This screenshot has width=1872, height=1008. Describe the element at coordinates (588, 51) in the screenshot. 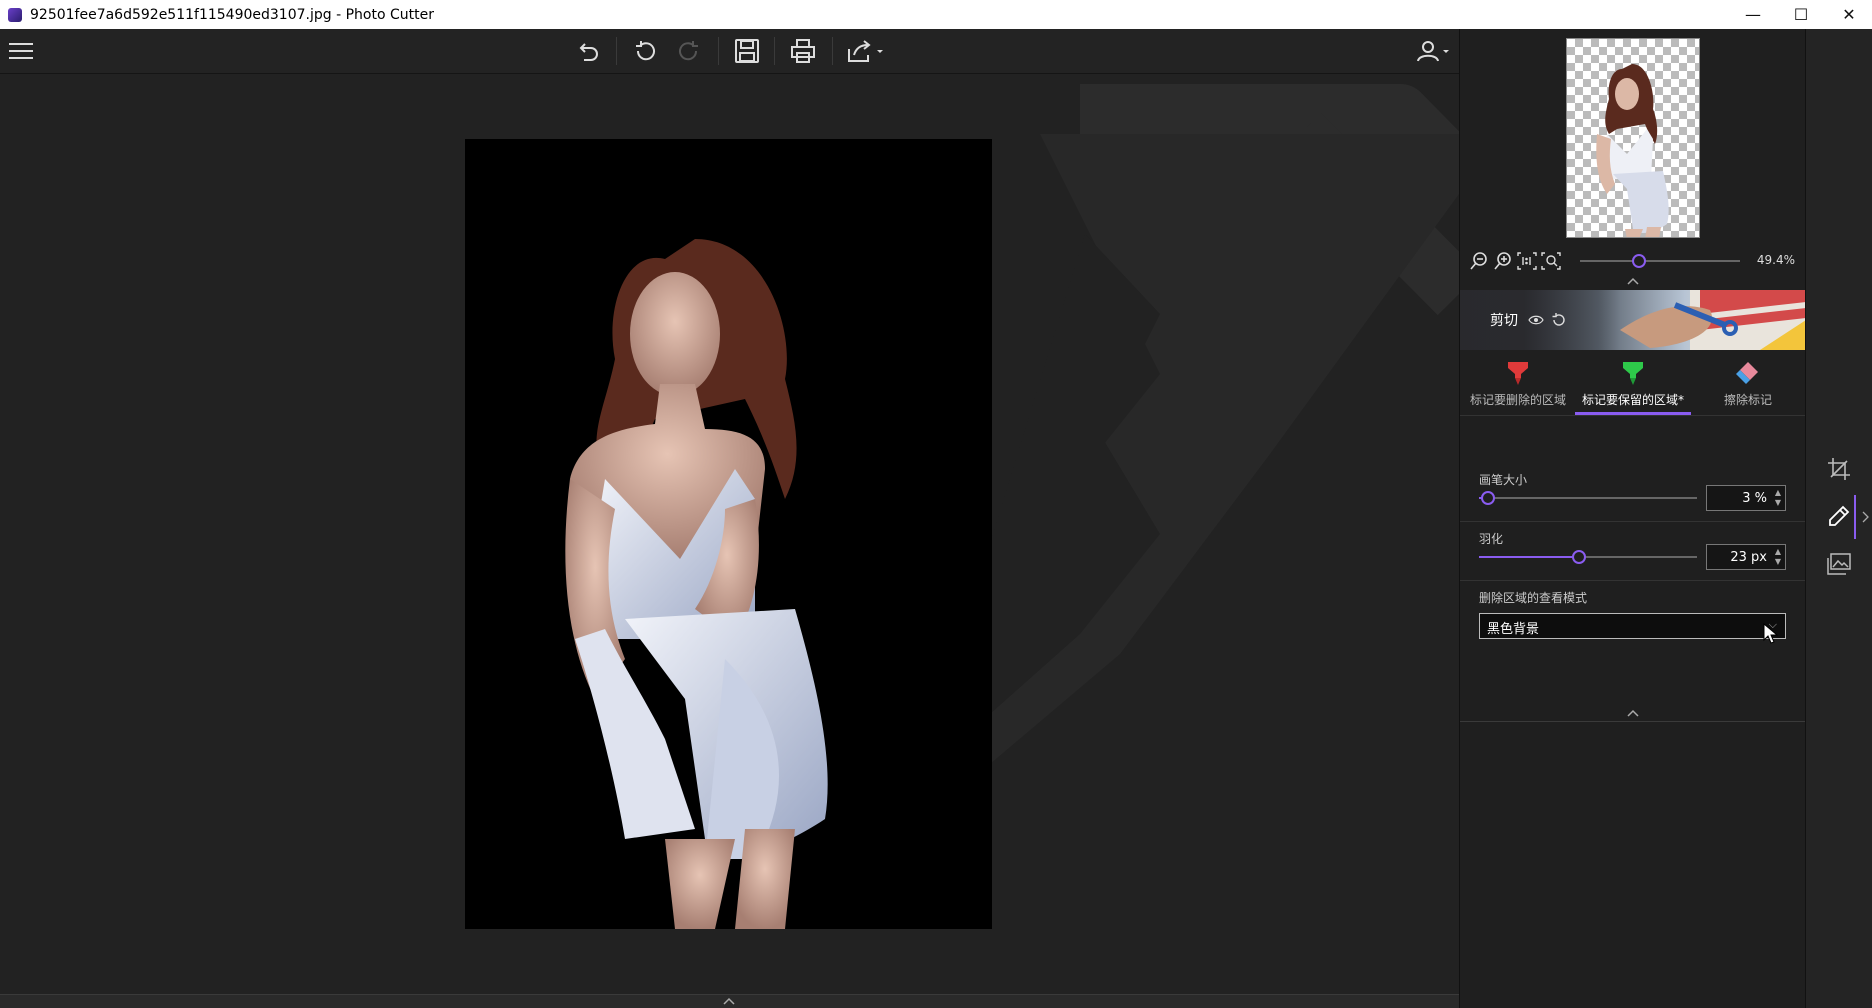

I see `undo-history-icon` at that location.